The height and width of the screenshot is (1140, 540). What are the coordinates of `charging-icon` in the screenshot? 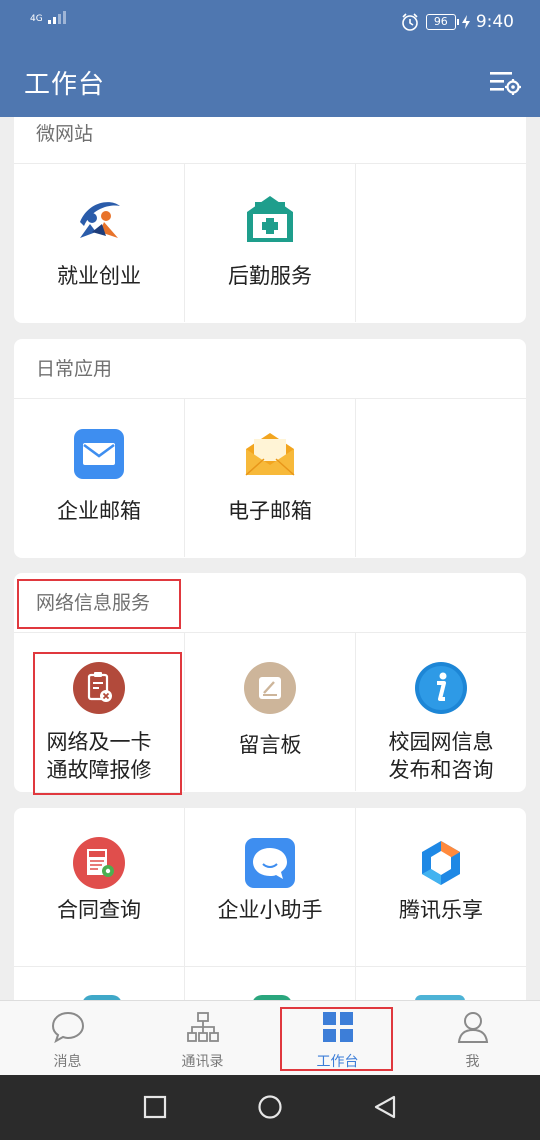 It's located at (465, 22).